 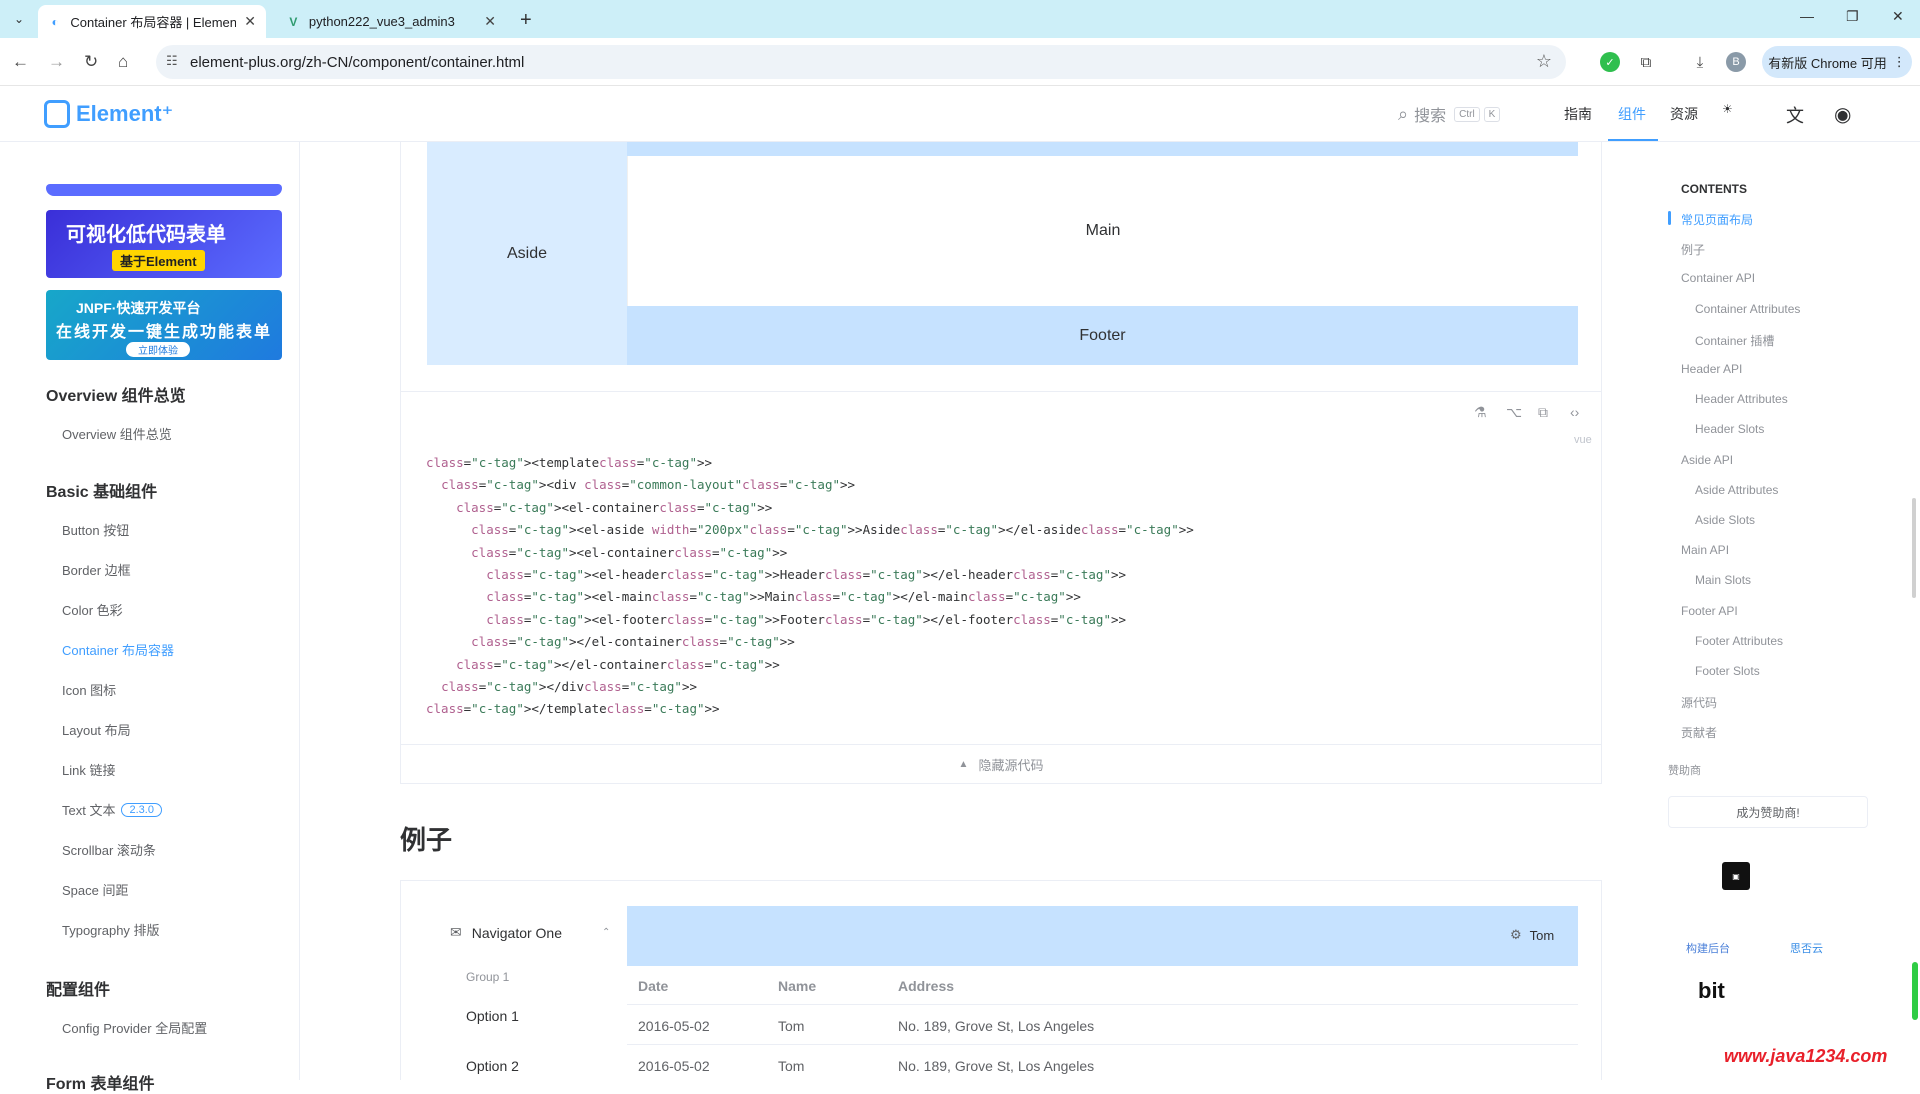 I want to click on toc-item: Container 插槽, so click(x=1734, y=340).